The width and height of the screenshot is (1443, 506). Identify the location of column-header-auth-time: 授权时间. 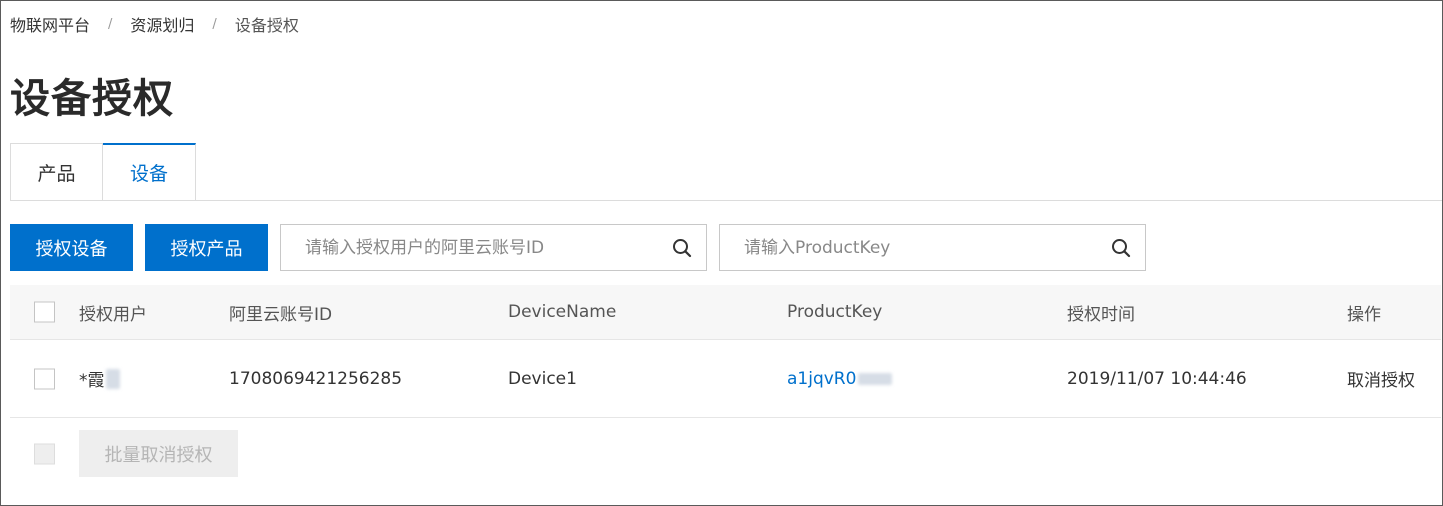
(1101, 314).